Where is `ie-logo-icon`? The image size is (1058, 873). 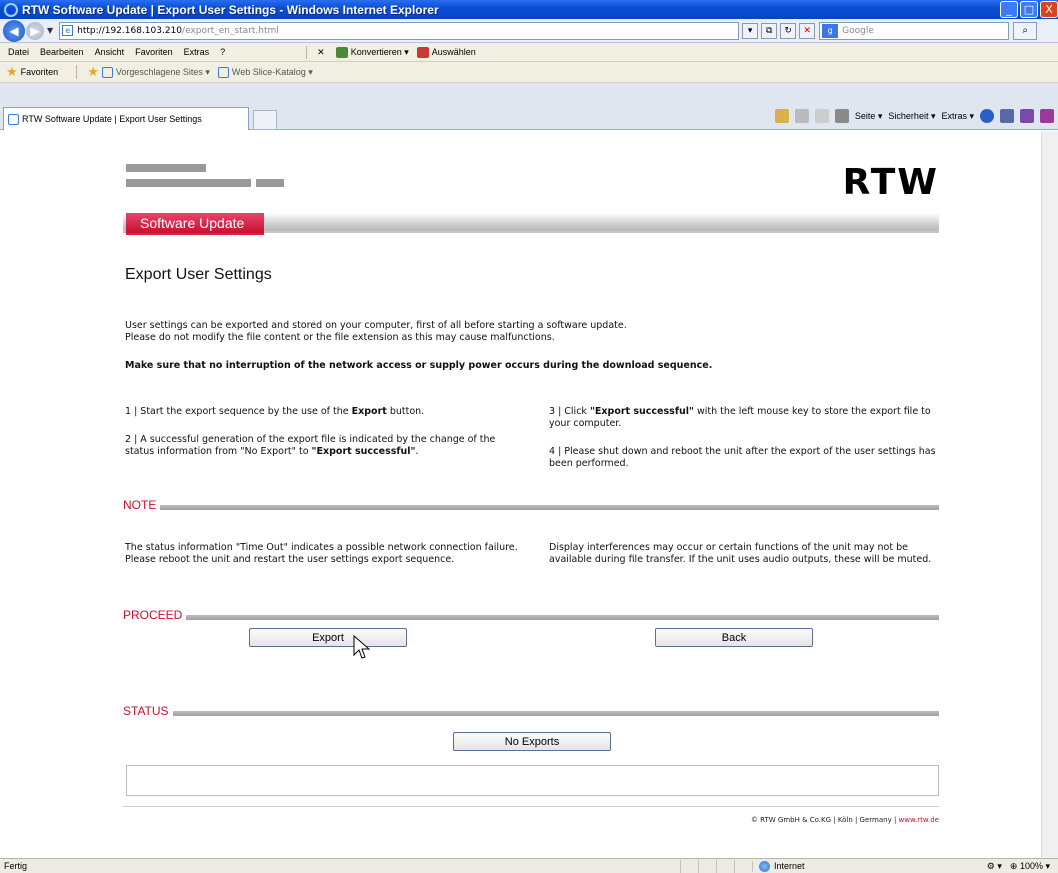 ie-logo-icon is located at coordinates (11, 9).